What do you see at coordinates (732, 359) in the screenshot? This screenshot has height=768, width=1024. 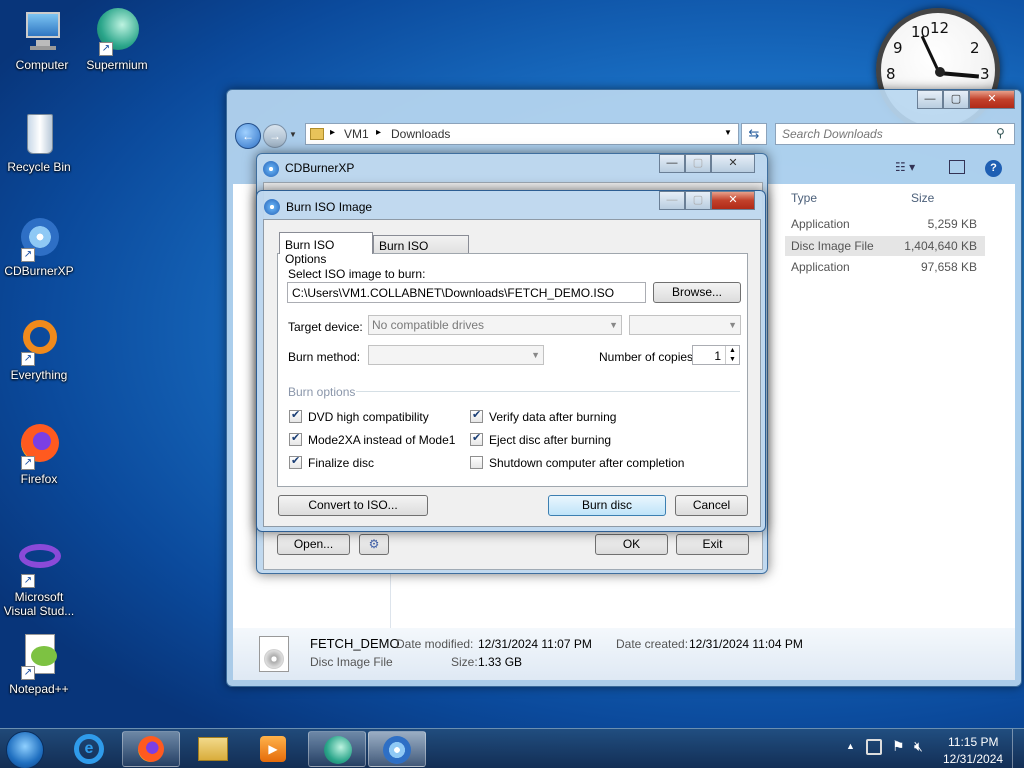 I see `spin-down-icon: ▼` at bounding box center [732, 359].